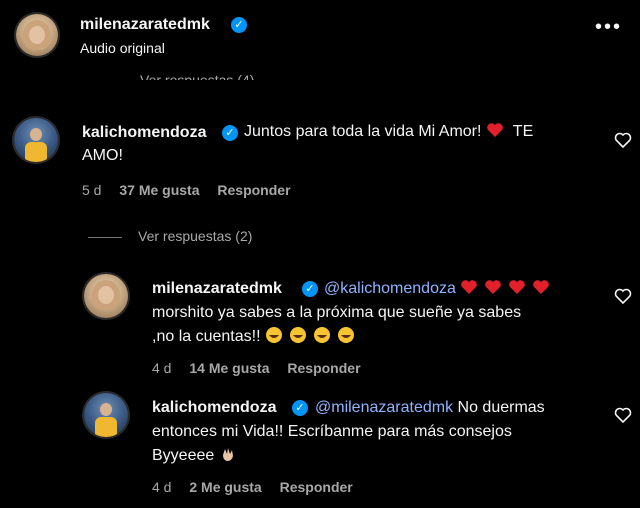  I want to click on comment-username: kalichomendoza, so click(144, 133).